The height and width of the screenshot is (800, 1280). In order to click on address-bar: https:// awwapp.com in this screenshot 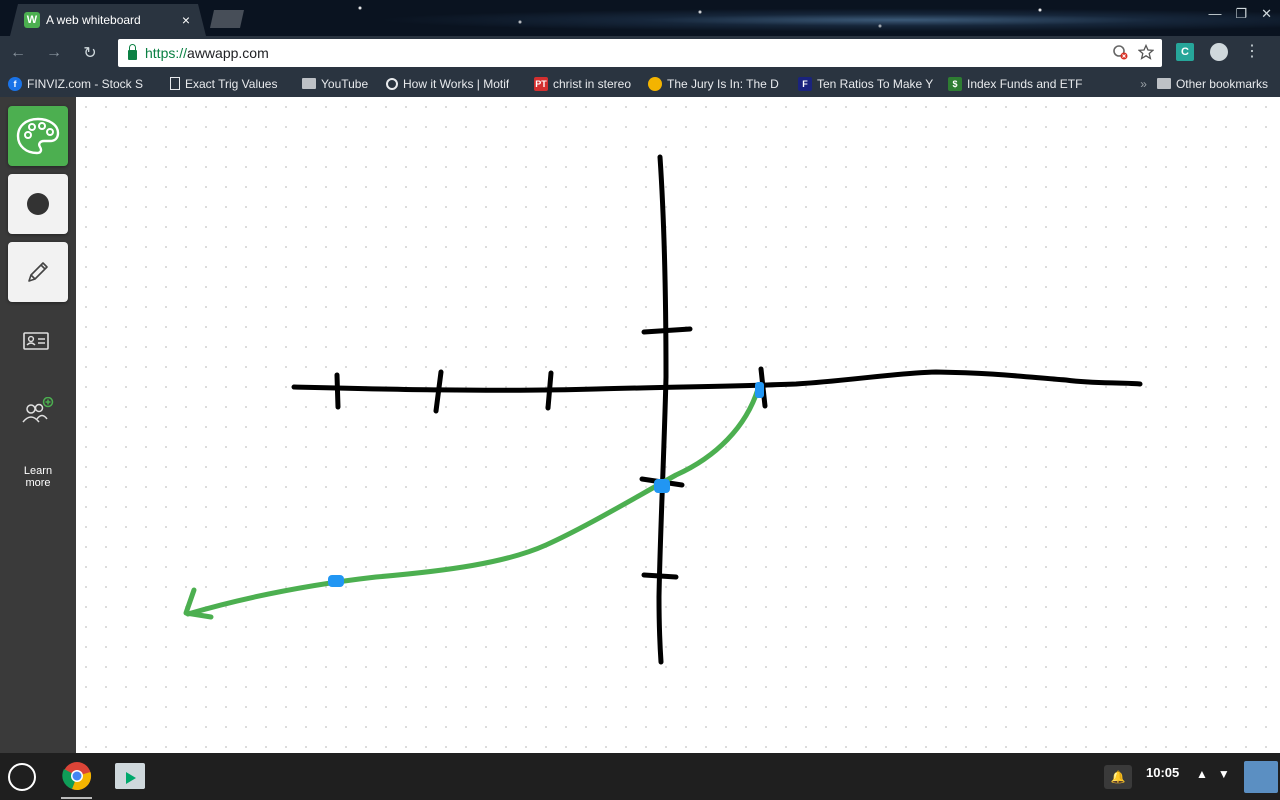, I will do `click(640, 53)`.